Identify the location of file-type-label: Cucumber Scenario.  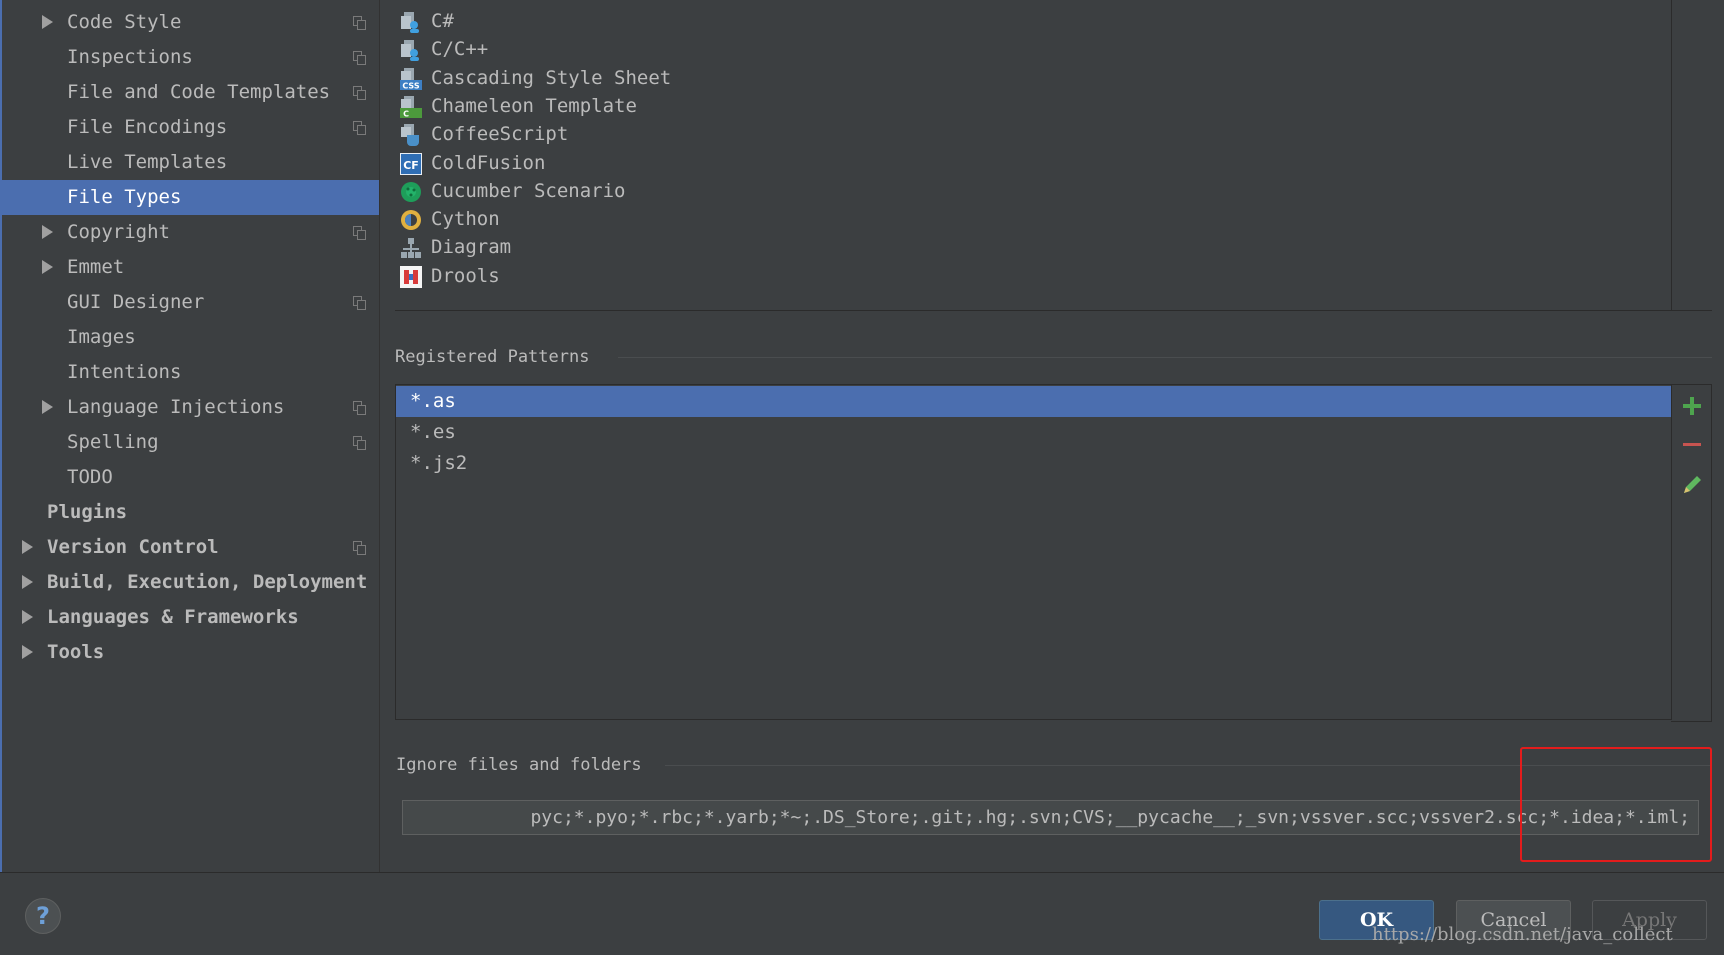
(528, 191).